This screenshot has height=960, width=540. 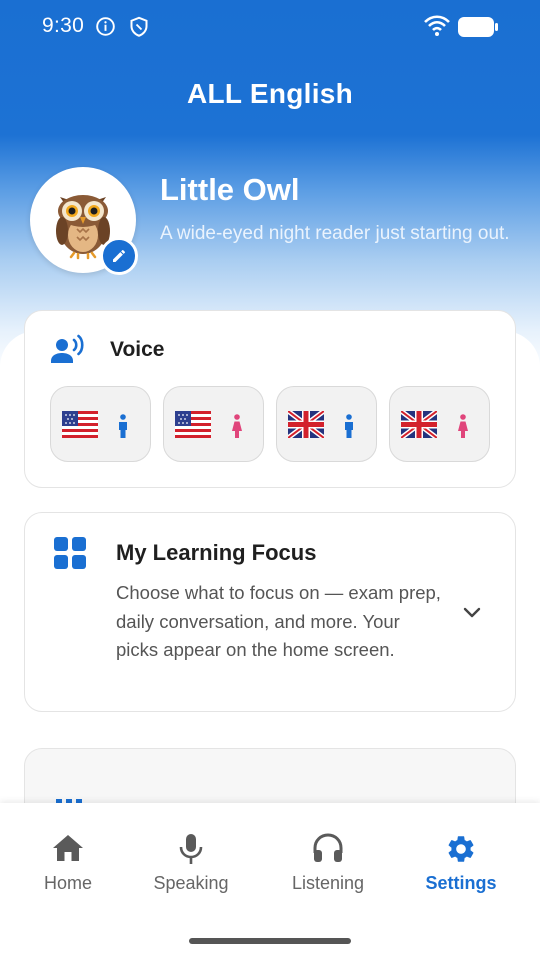 What do you see at coordinates (68, 848) in the screenshot?
I see `home-icon` at bounding box center [68, 848].